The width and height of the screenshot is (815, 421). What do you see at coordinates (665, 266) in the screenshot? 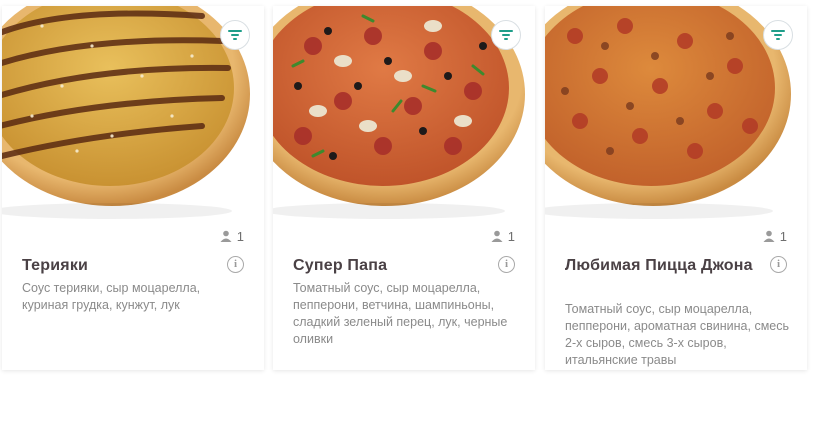
I see `pizza-title: Любимая Пицца Джона` at bounding box center [665, 266].